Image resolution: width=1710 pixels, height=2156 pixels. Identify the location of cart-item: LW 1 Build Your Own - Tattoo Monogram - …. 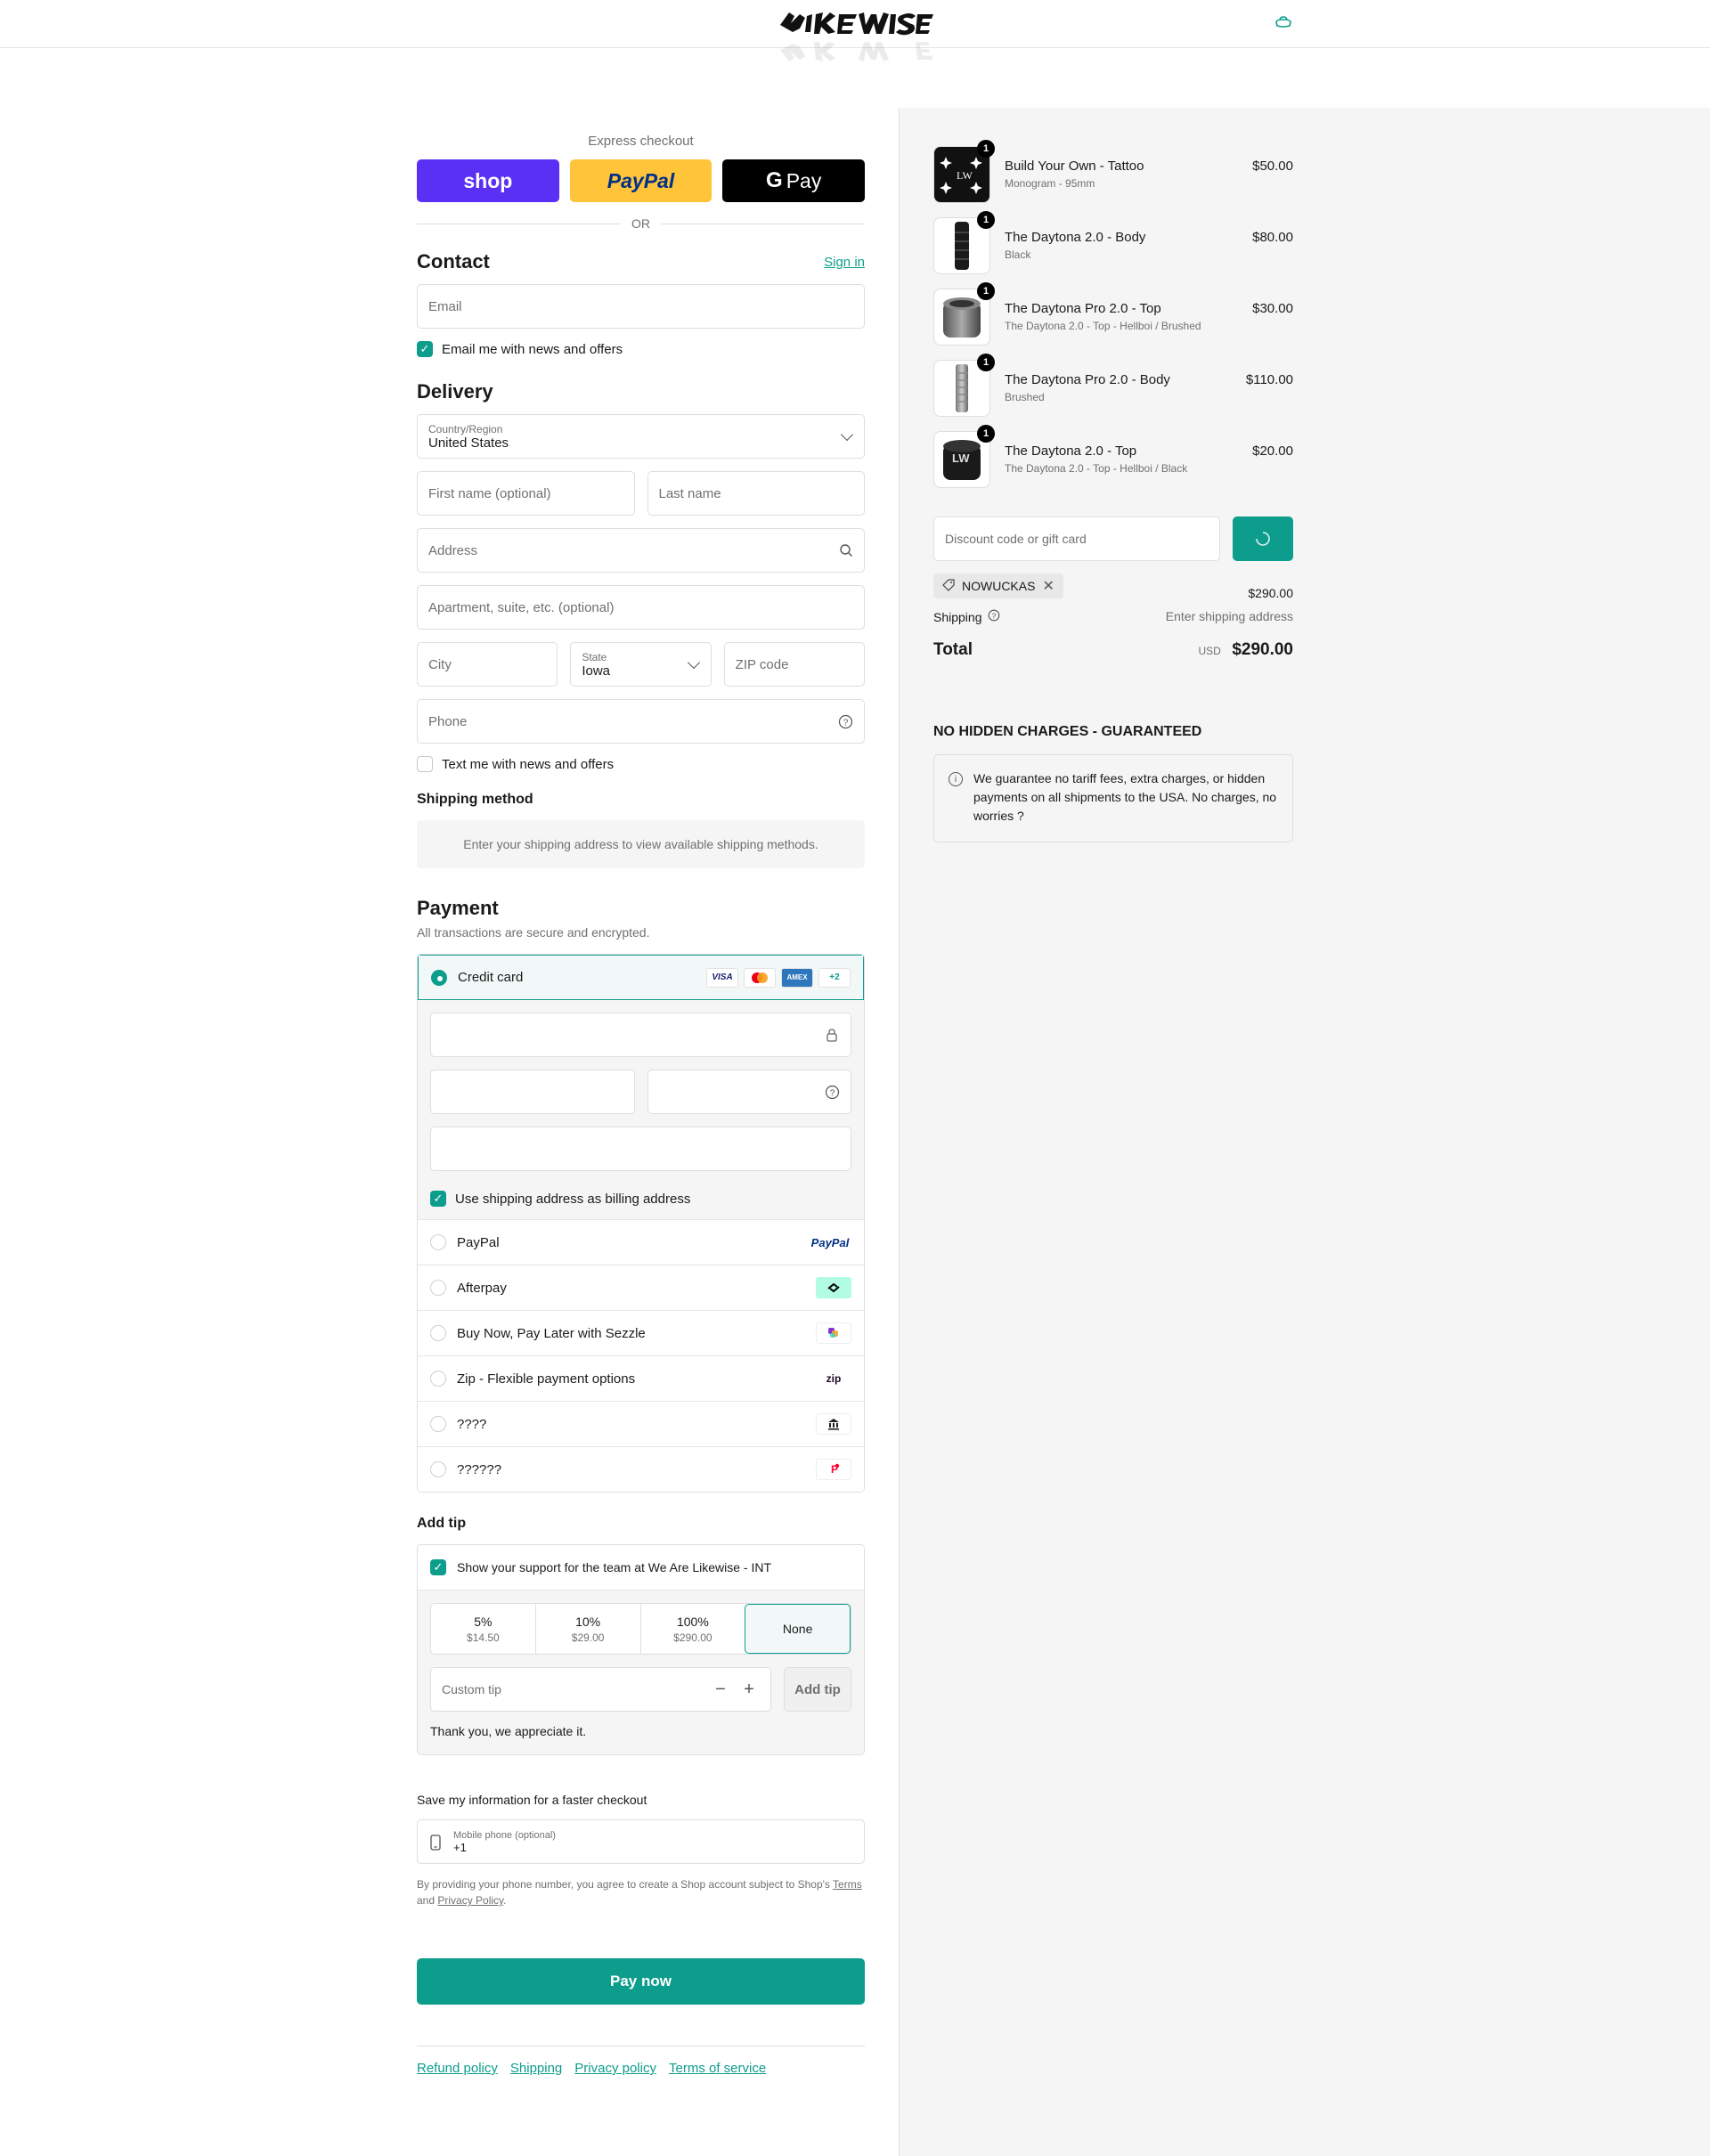
(1113, 178).